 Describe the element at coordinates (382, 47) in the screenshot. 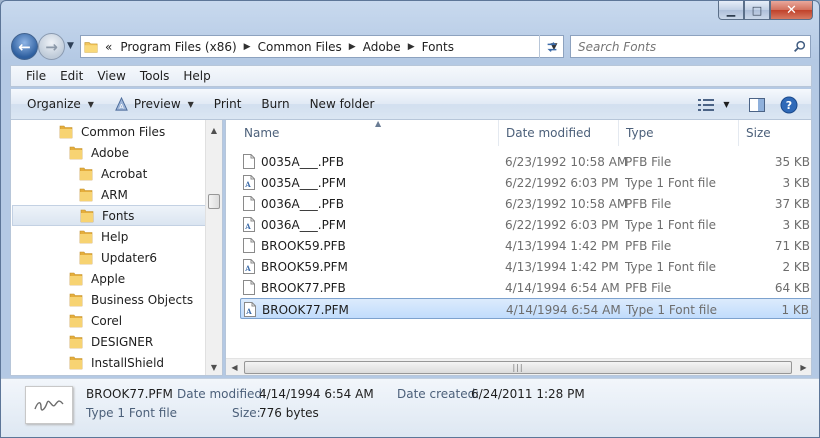

I see `breadcrumb-adobe: Adobe` at that location.